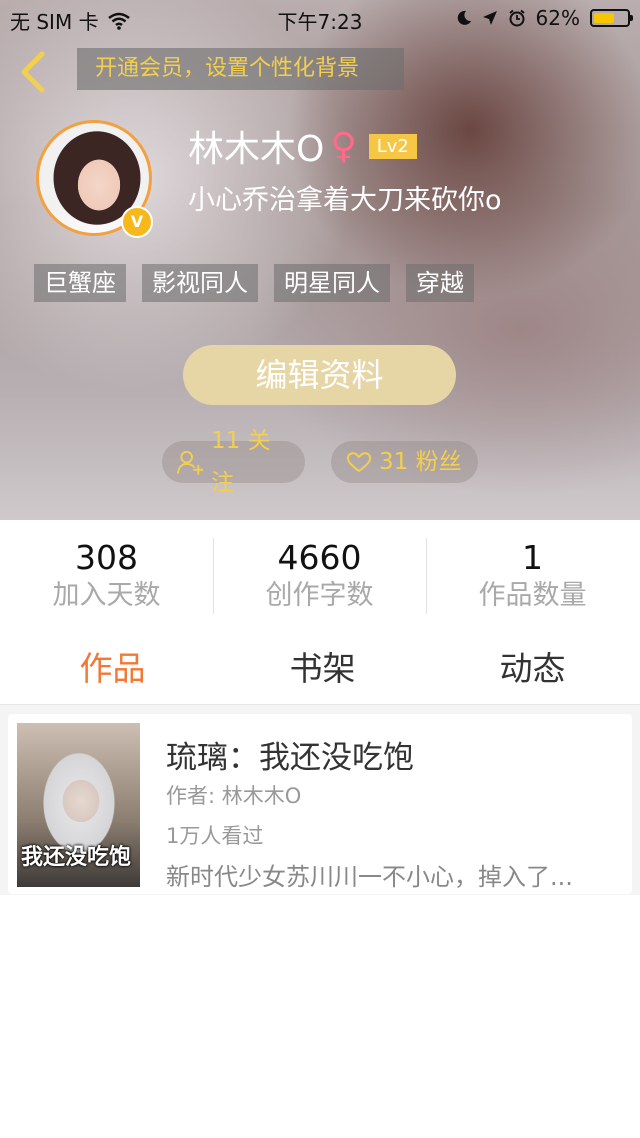 The height and width of the screenshot is (1138, 640). I want to click on alarm-icon, so click(516, 18).